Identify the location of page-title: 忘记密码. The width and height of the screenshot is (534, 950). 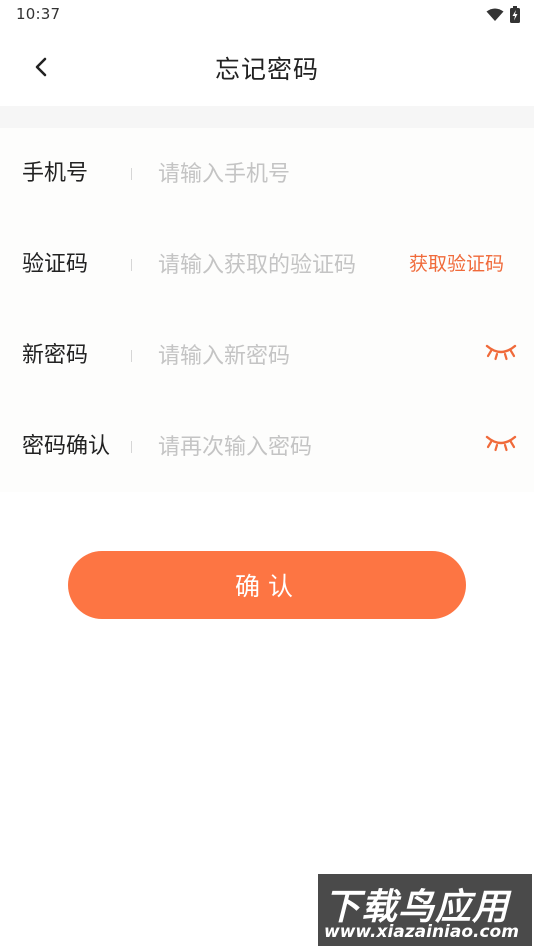
(266, 69).